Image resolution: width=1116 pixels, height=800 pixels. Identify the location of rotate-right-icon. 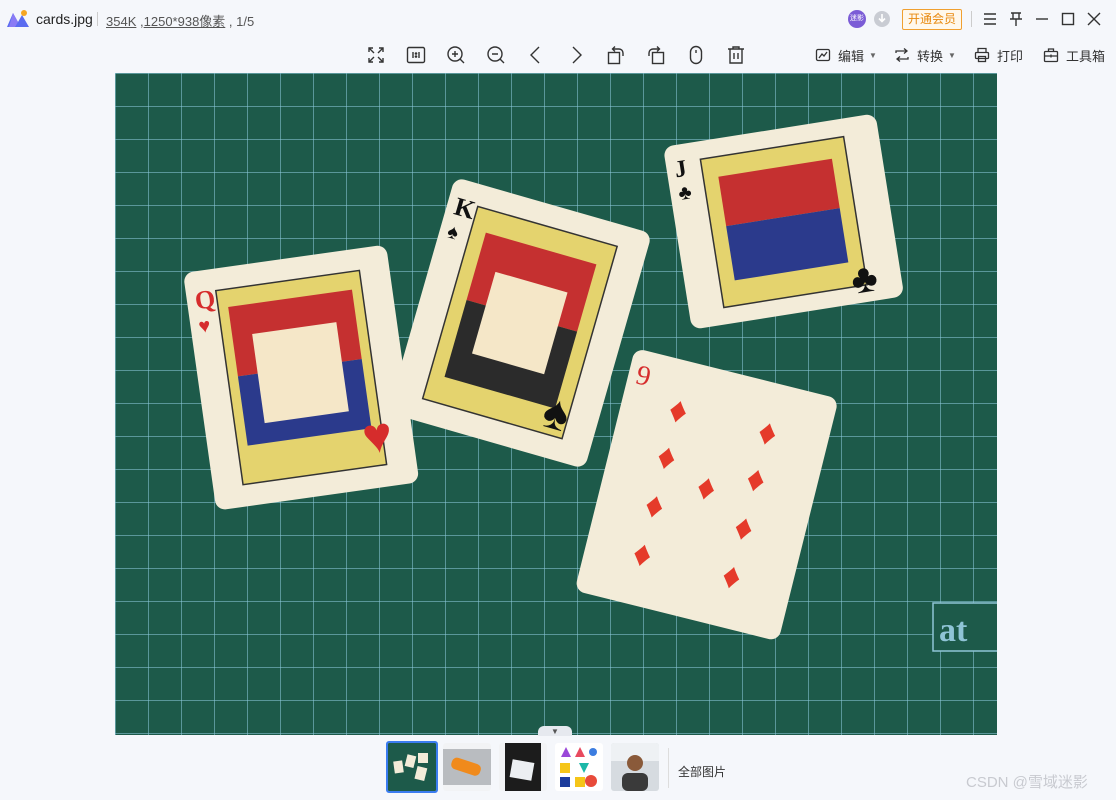
(656, 55).